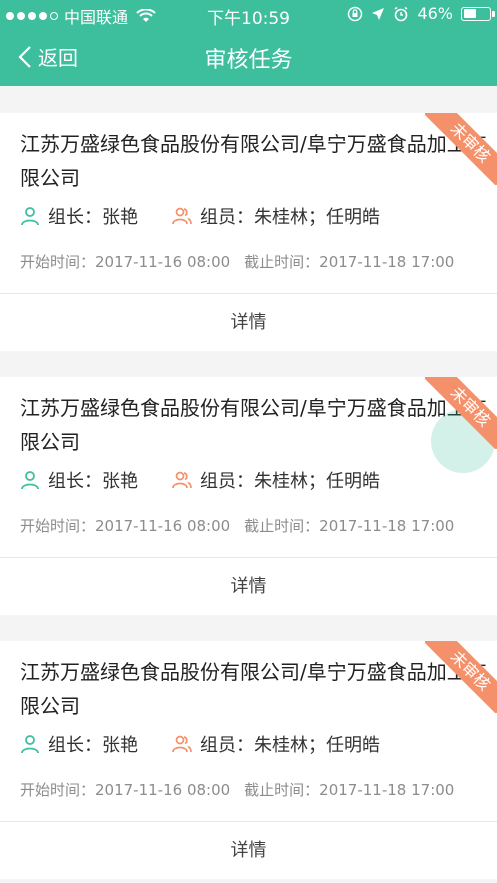  Describe the element at coordinates (248, 60) in the screenshot. I see `page-title: 审核任务` at that location.